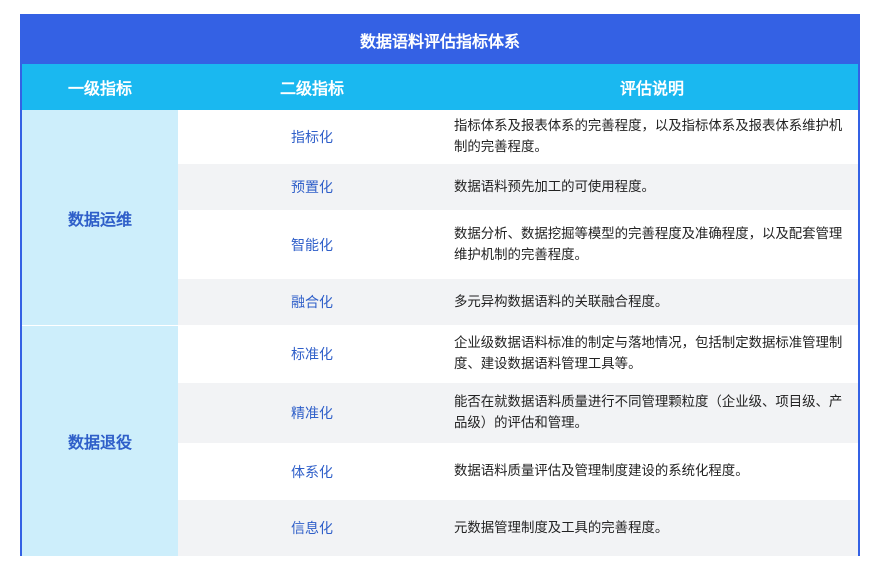  Describe the element at coordinates (440, 87) in the screenshot. I see `table-header-row: 一级指标 二级指标 评估说明` at that location.